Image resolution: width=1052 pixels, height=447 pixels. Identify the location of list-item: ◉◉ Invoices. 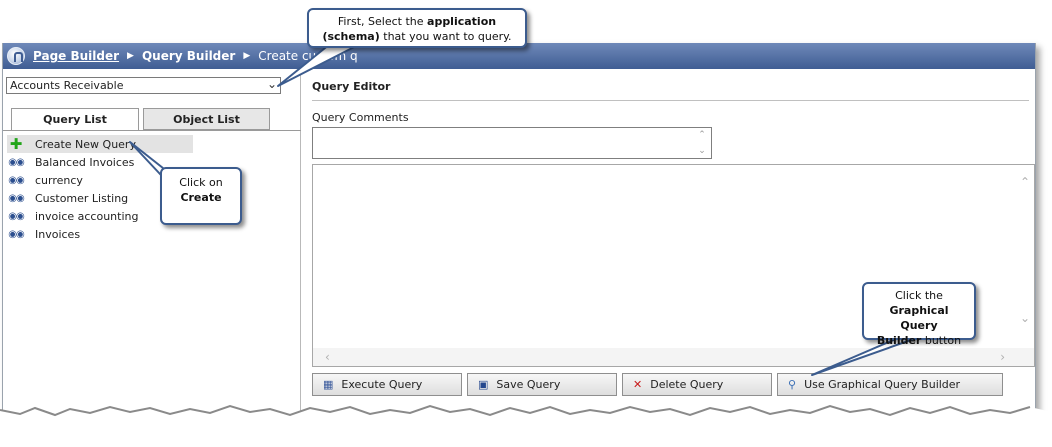
(152, 234).